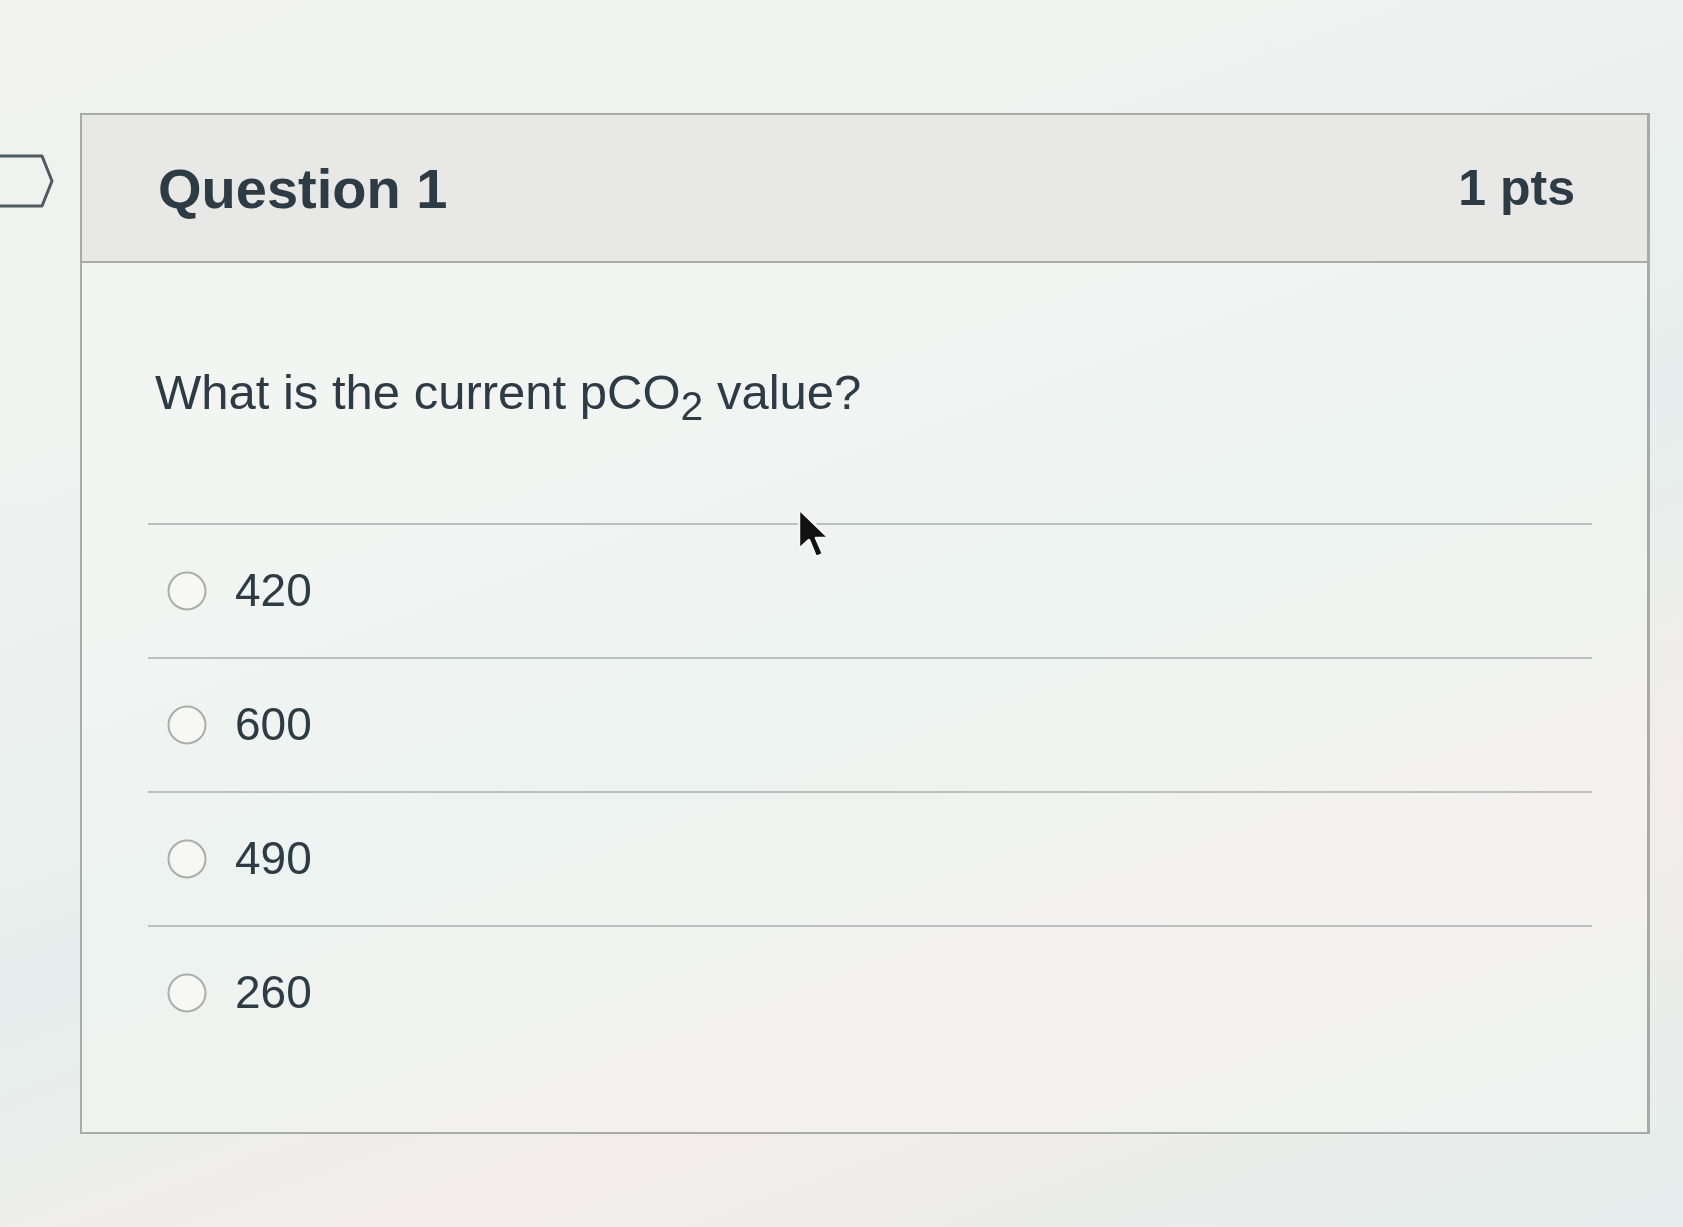 This screenshot has width=1683, height=1227. I want to click on answer-label: 490, so click(273, 859).